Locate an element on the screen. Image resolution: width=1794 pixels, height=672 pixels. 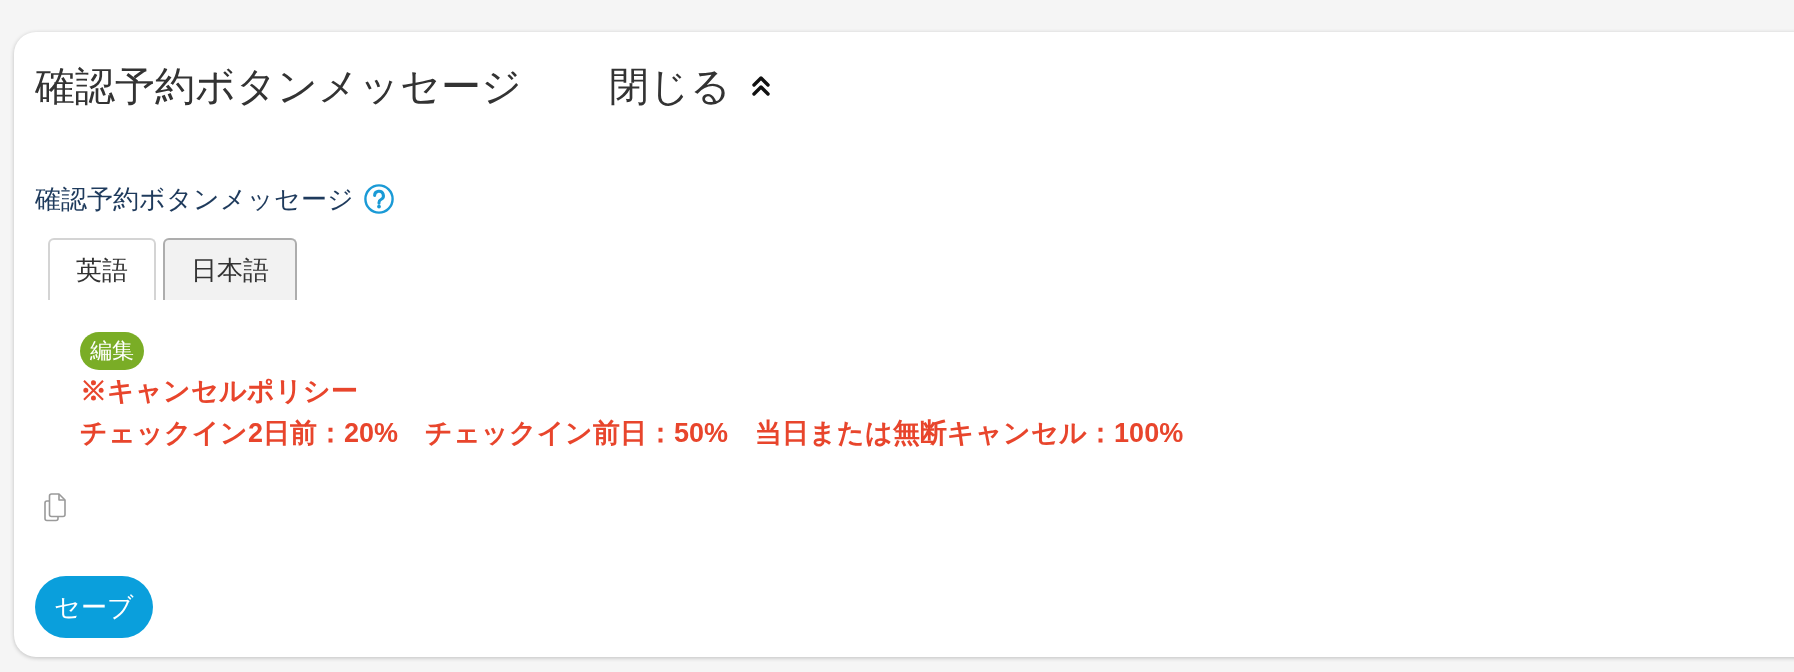
double-chevron-up-icon is located at coordinates (761, 86).